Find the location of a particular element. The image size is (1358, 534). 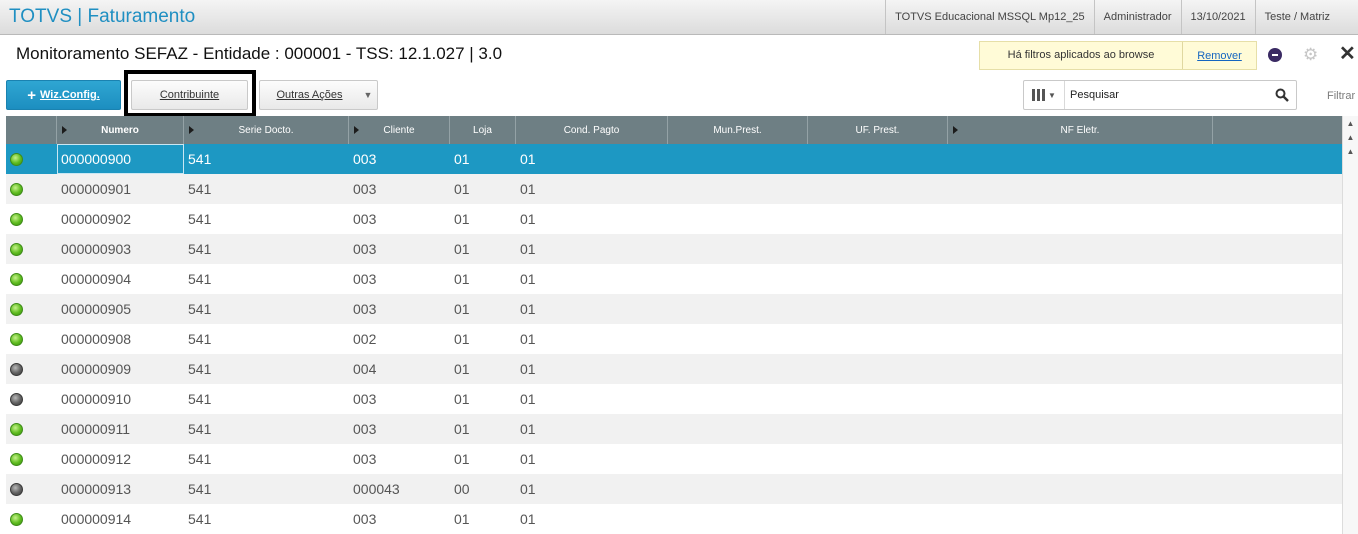

contribuinte-label: Contribuinte is located at coordinates (189, 95).